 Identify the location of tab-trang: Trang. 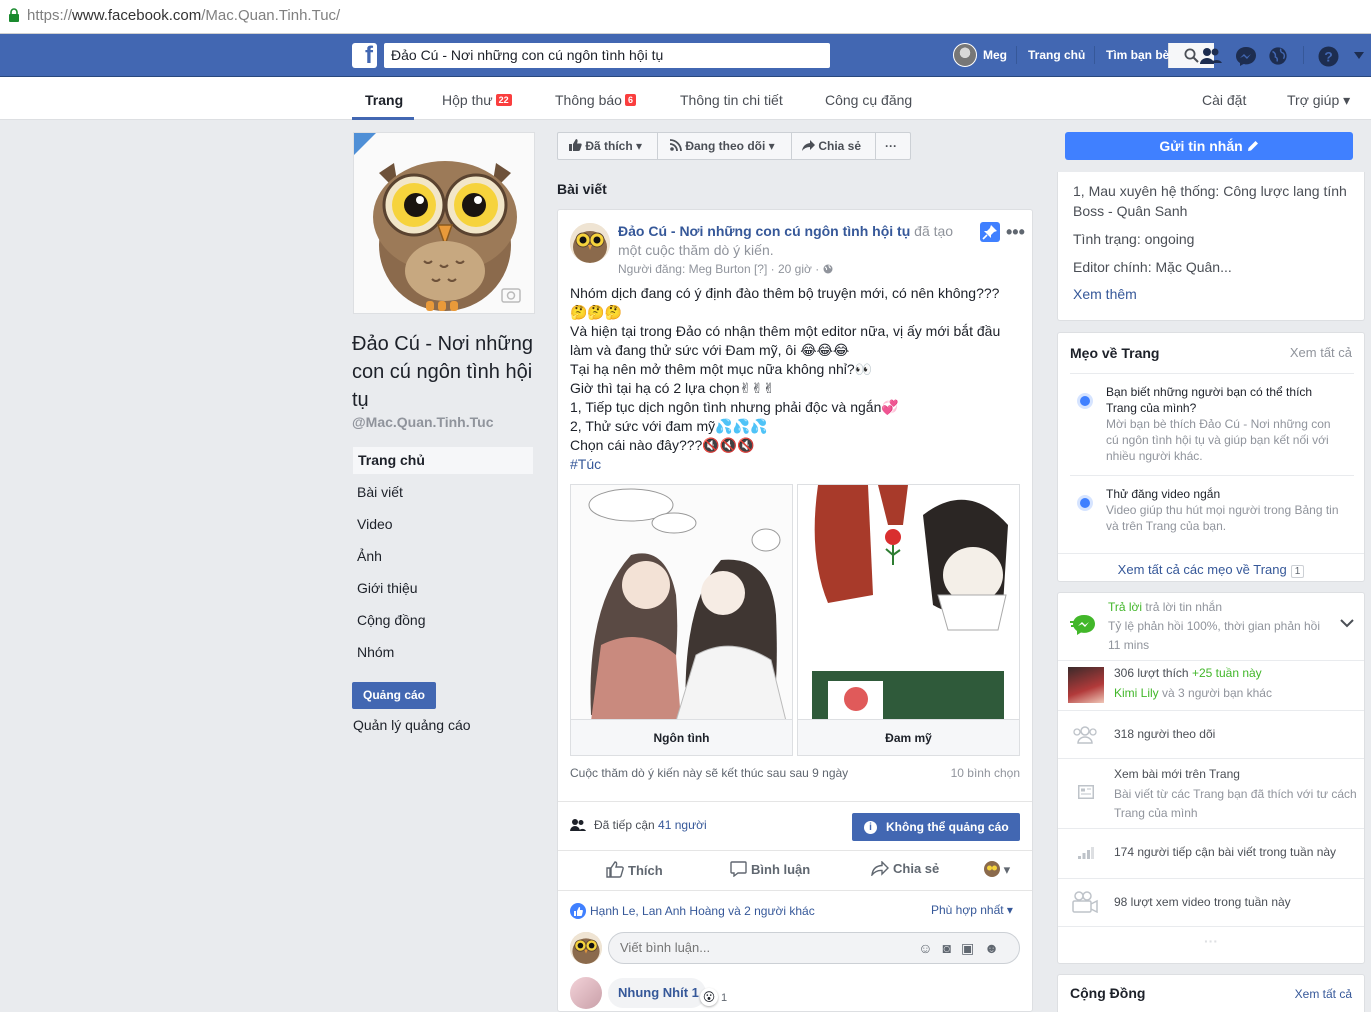
(384, 100).